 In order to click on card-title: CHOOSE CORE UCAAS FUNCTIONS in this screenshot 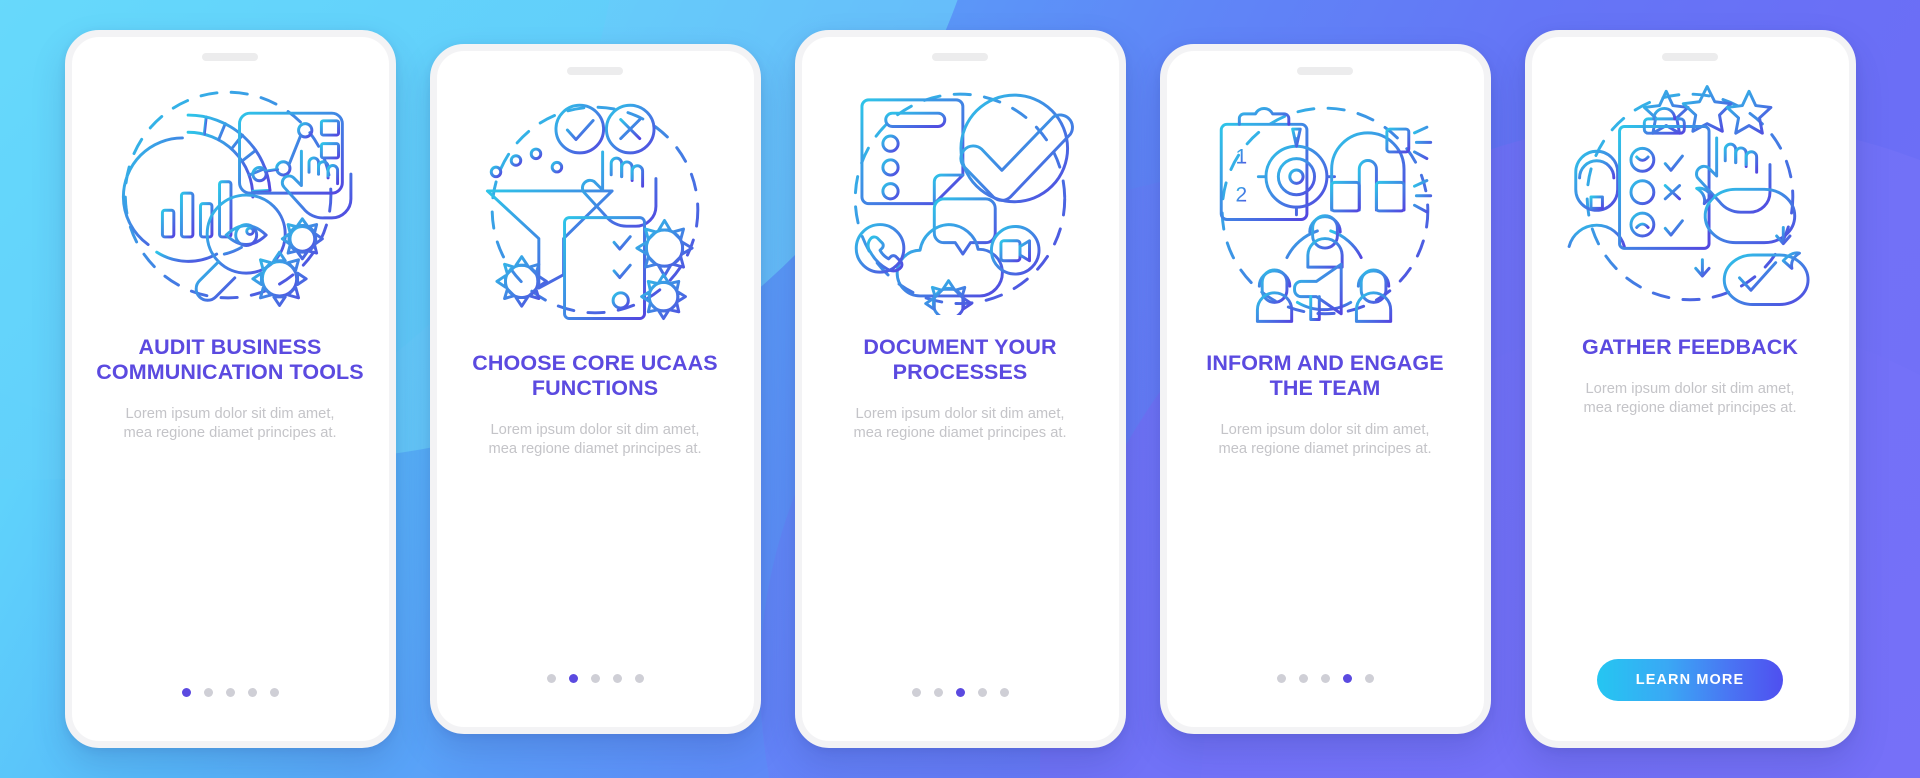, I will do `click(595, 375)`.